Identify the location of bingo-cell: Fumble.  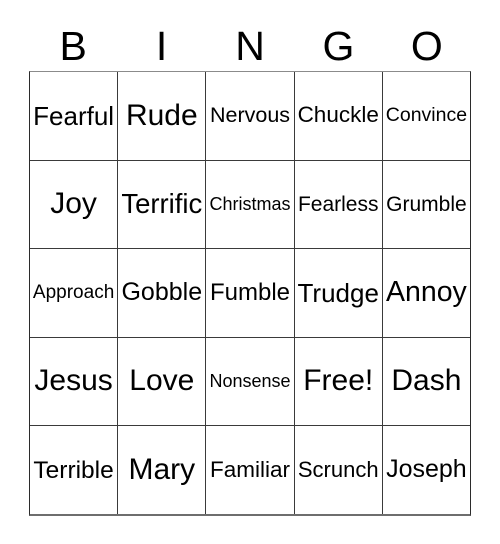
(250, 293).